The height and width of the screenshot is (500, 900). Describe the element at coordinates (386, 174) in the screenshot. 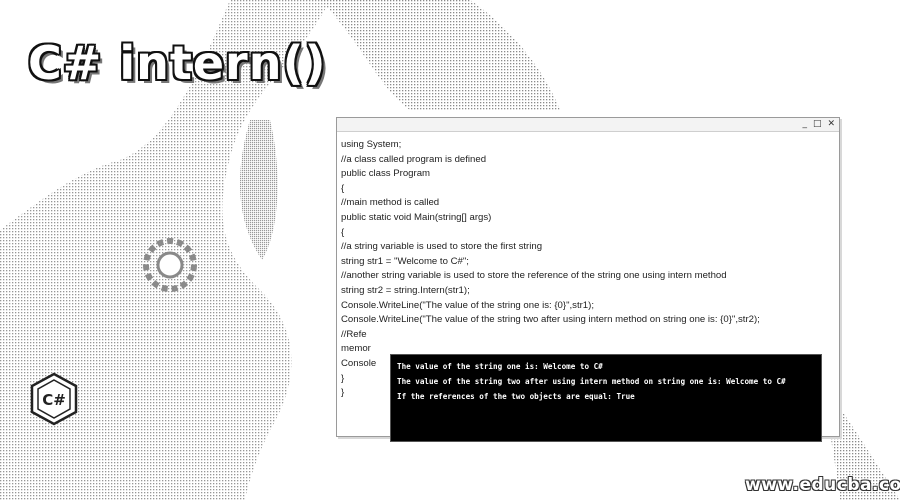

I see `code-line: public class Program` at that location.